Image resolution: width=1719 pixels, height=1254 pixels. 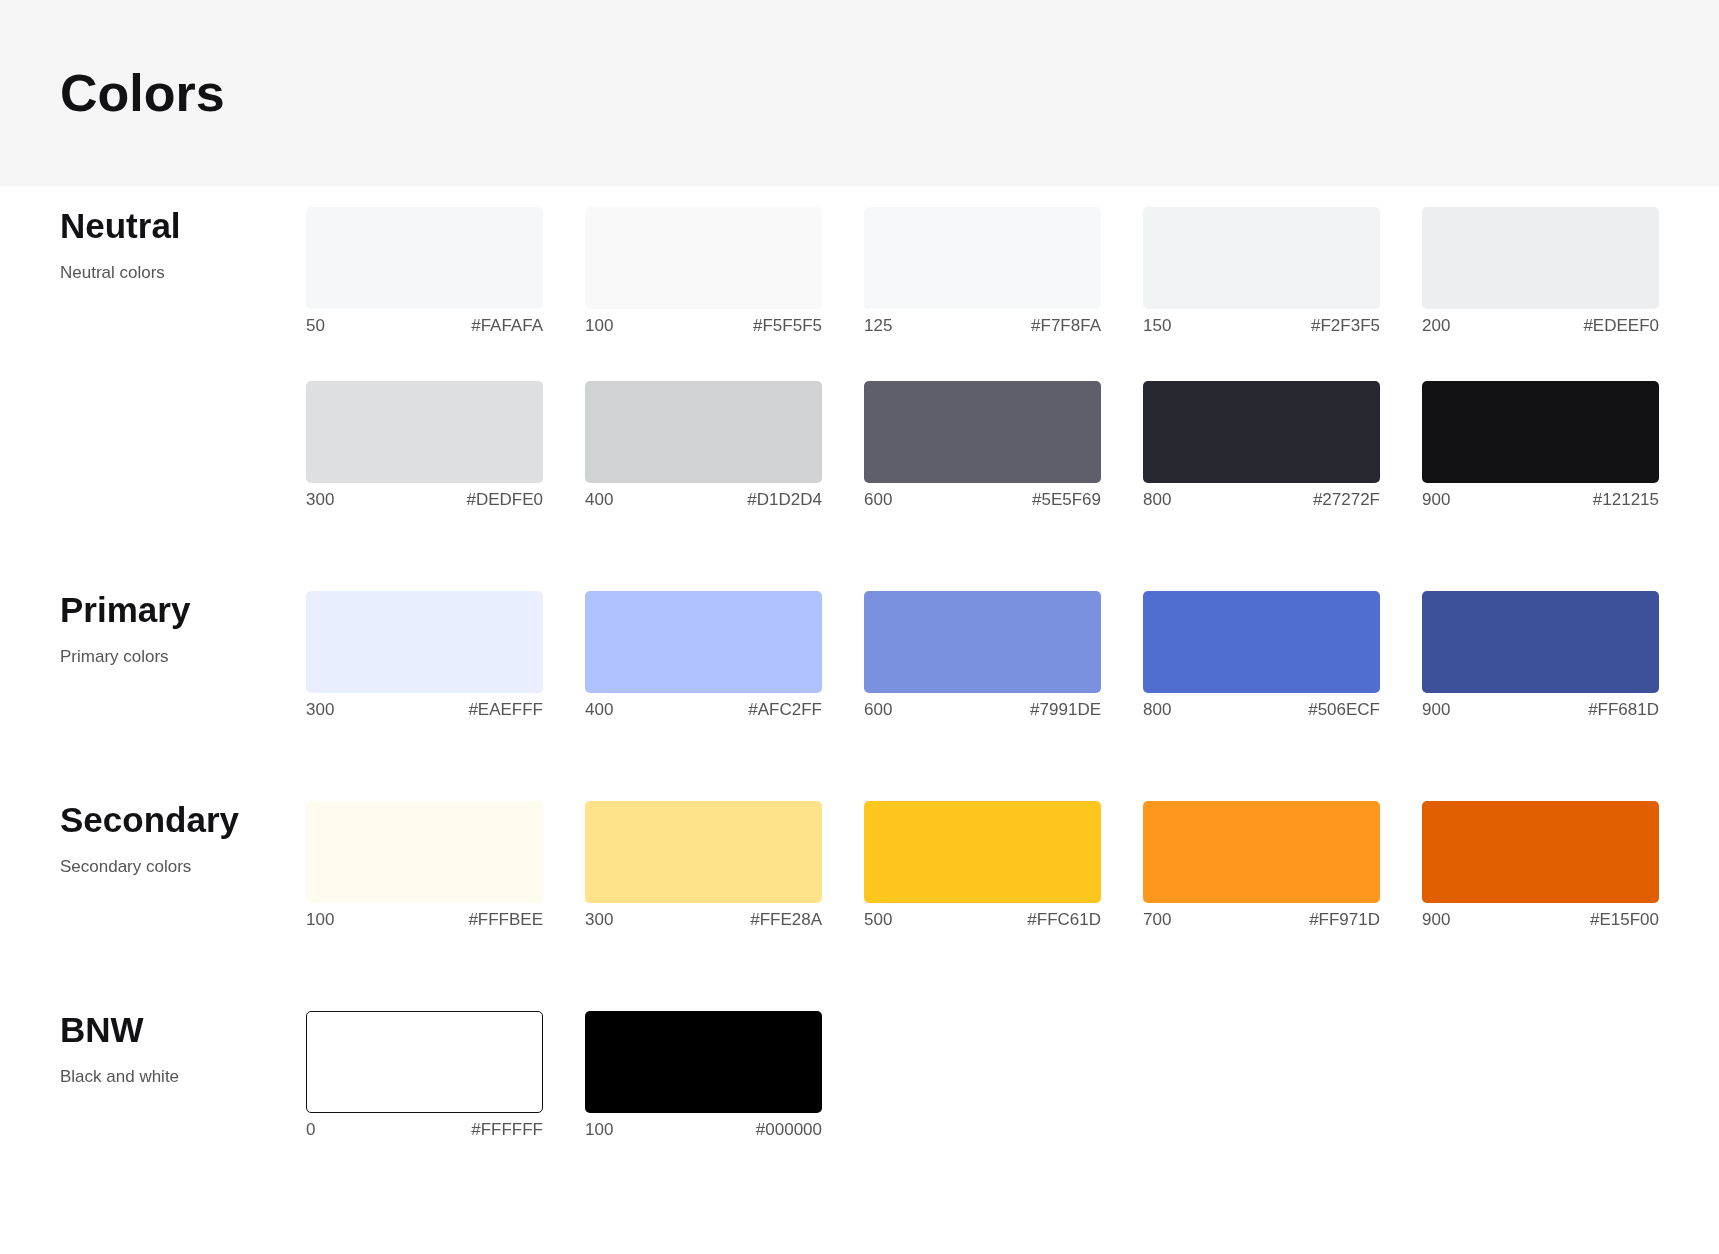 I want to click on hex-code: #FF681D, so click(x=1623, y=710).